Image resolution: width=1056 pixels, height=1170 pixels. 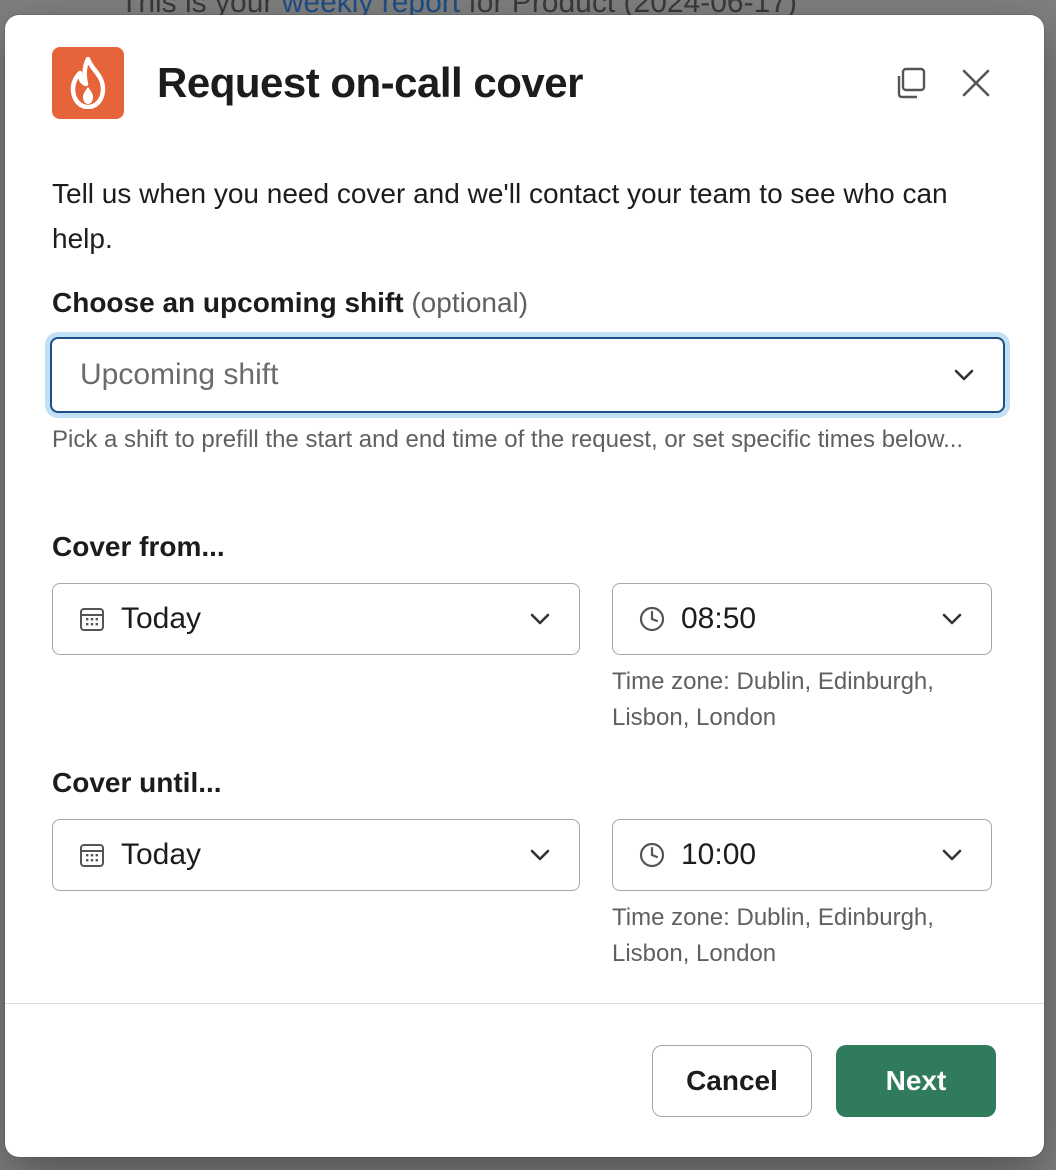 What do you see at coordinates (732, 1081) in the screenshot?
I see `cancel-button: Cancel` at bounding box center [732, 1081].